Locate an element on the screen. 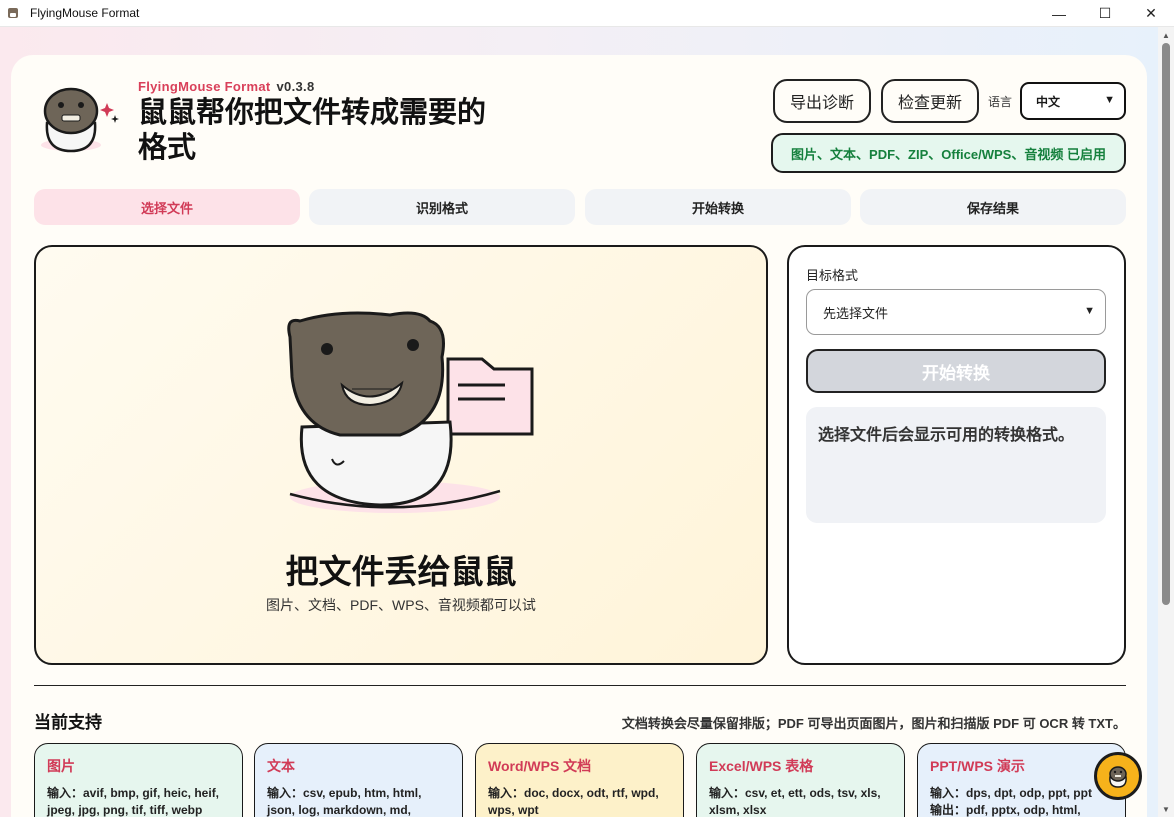 The image size is (1174, 817). language-value: 中文 is located at coordinates (1048, 101).